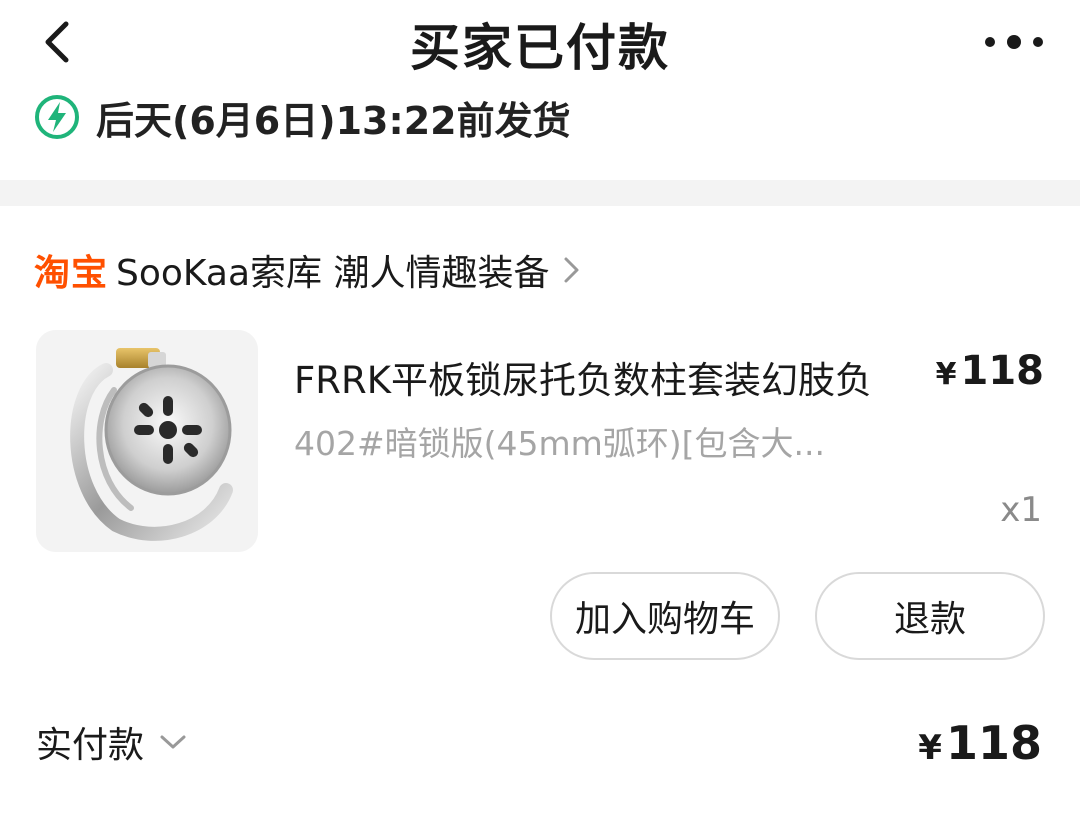 This screenshot has width=1080, height=821. What do you see at coordinates (1014, 42) in the screenshot?
I see `more-options-icon` at bounding box center [1014, 42].